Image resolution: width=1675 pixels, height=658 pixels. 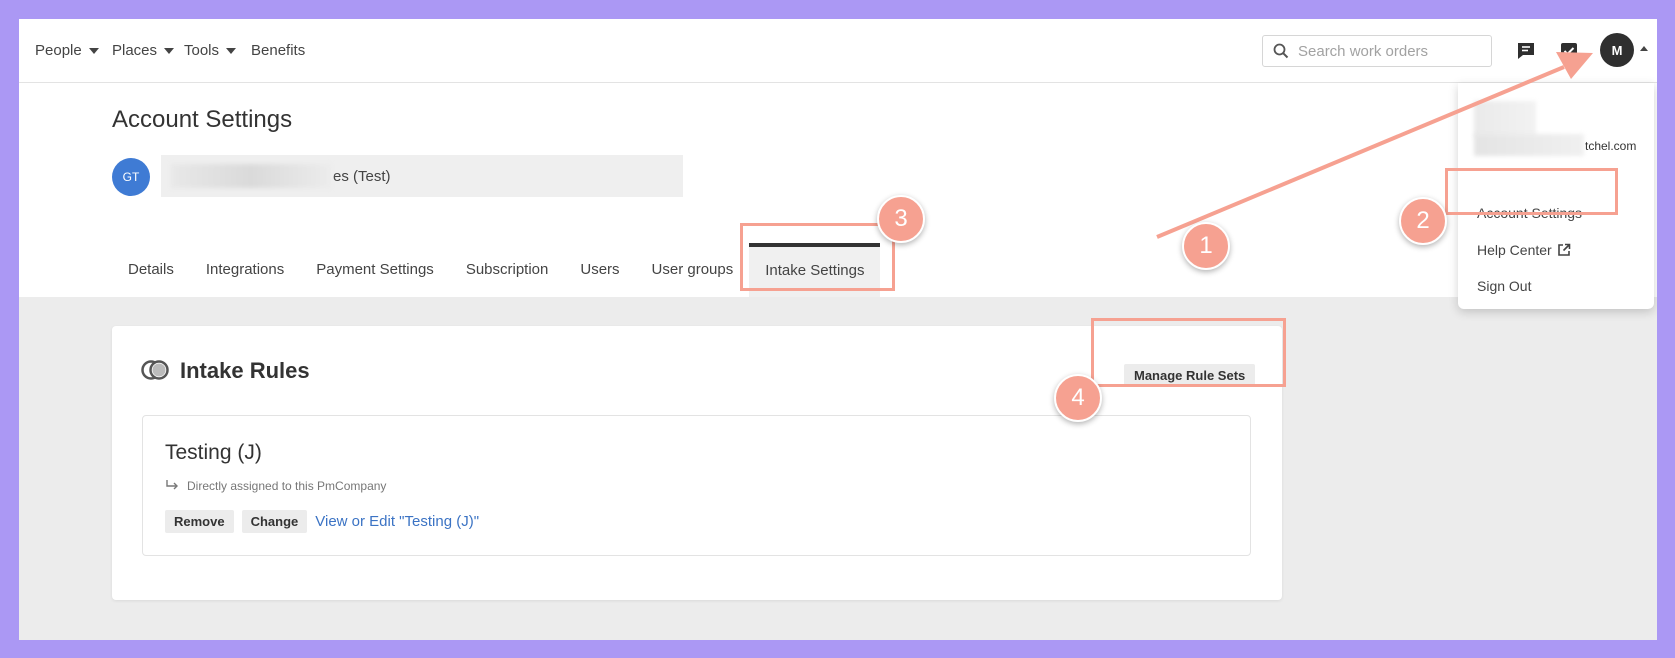 What do you see at coordinates (202, 50) in the screenshot?
I see `nav-tools-label: Tools` at bounding box center [202, 50].